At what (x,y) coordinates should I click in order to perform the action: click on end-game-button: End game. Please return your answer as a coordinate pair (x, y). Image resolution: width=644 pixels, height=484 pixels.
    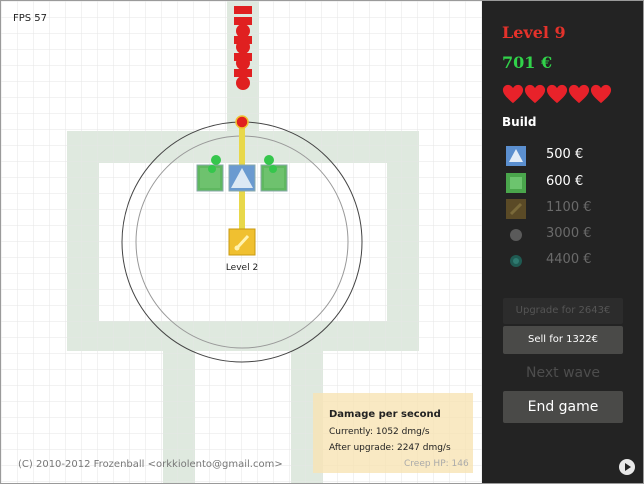
    Looking at the image, I should click on (563, 407).